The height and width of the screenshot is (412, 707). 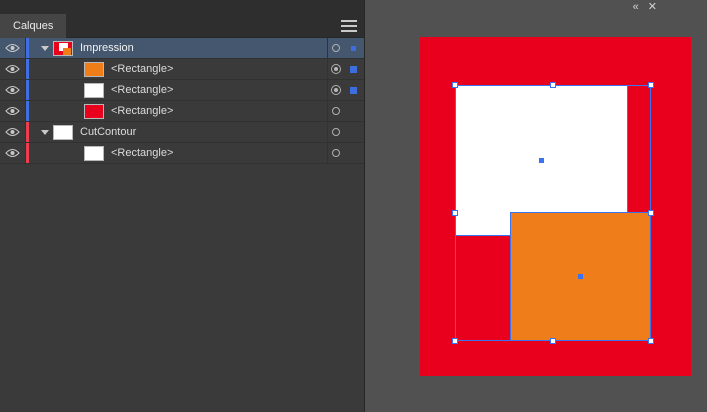 What do you see at coordinates (182, 132) in the screenshot?
I see `layer-row-cutcontour: CutContour` at bounding box center [182, 132].